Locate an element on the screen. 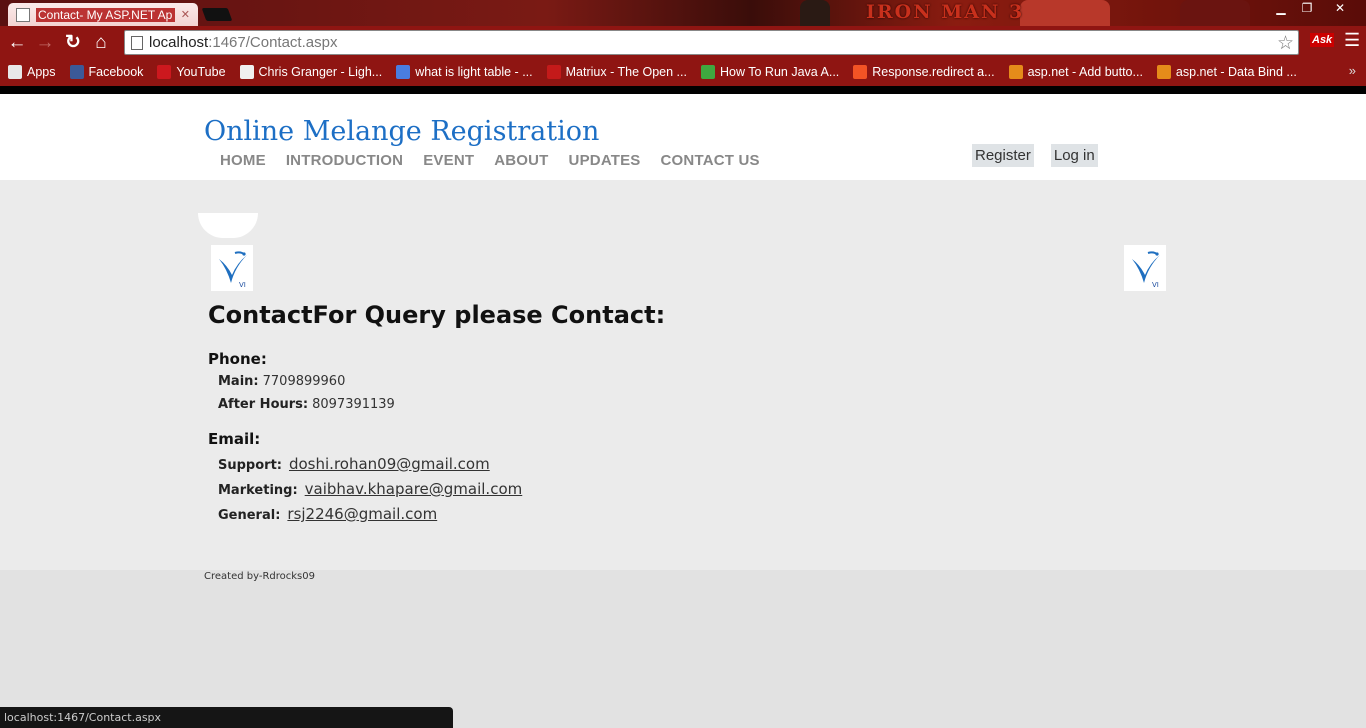  email-marketing-link: vaibhav.khapare@gmail.com is located at coordinates (414, 489).